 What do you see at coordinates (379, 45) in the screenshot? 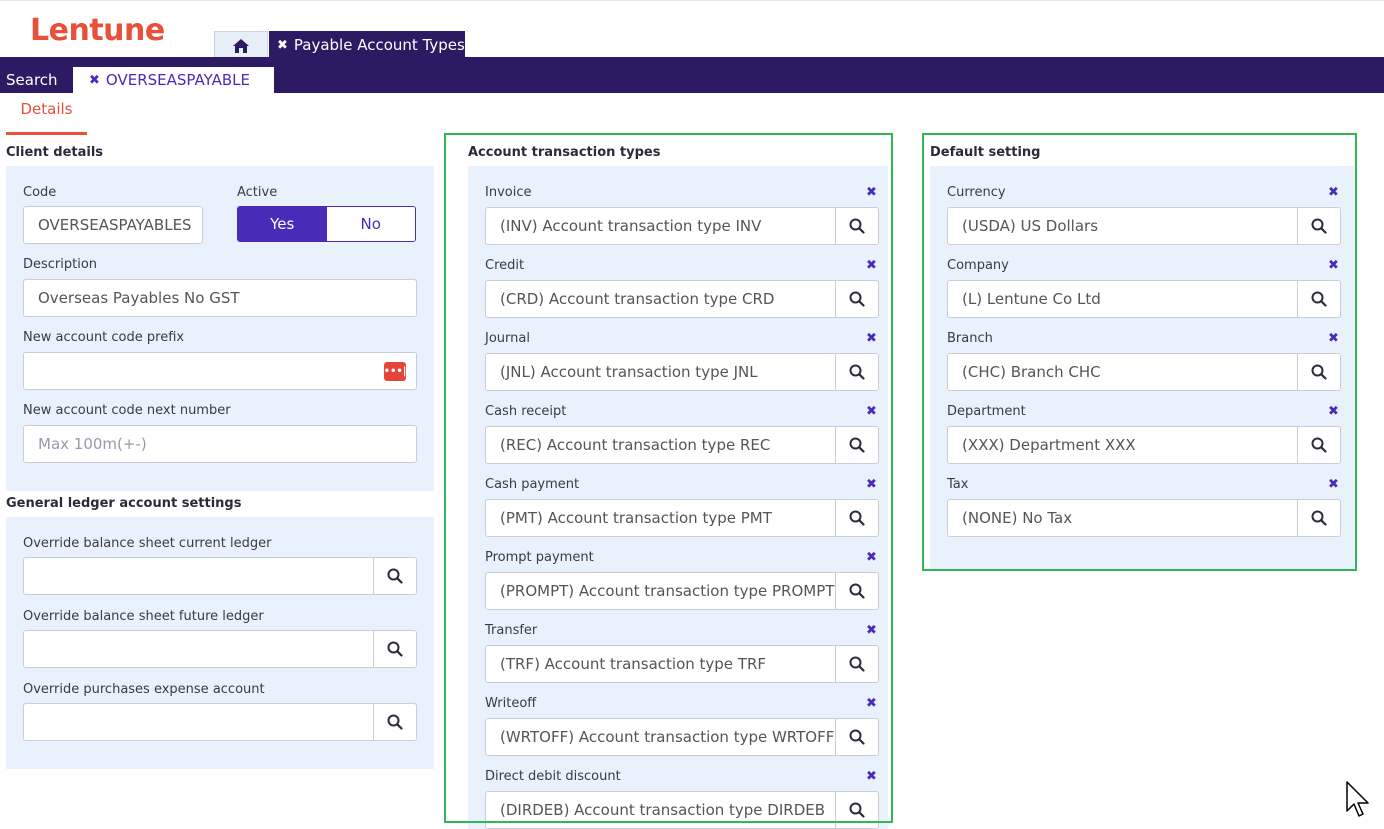
I see `tab-label: Payable Account Types` at bounding box center [379, 45].